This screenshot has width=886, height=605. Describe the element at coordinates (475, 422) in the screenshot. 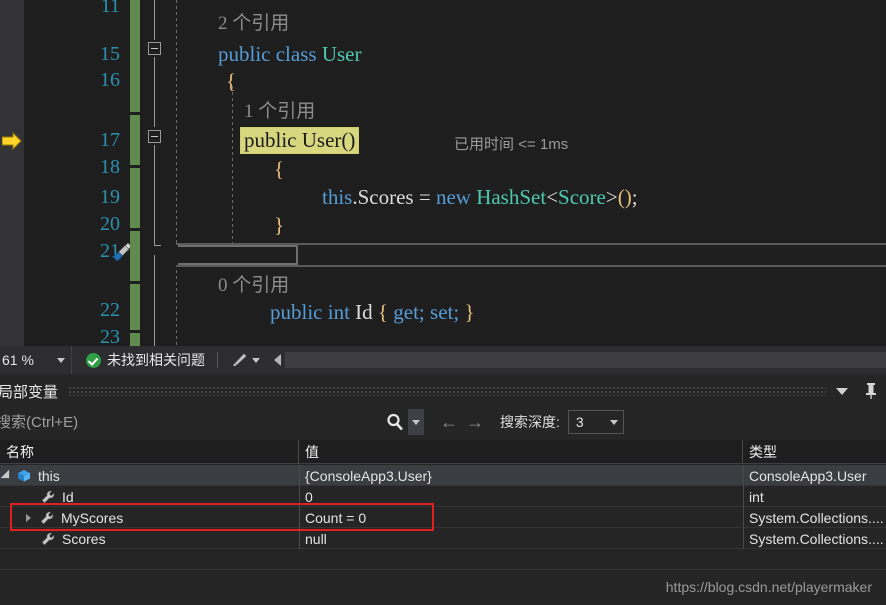

I see `arrow-right-icon: →` at that location.